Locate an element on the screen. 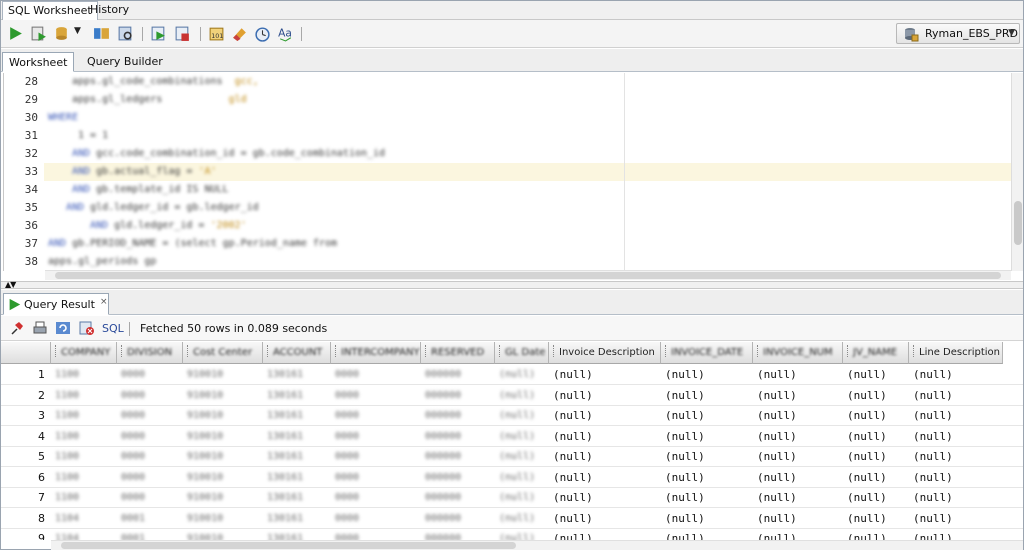  column-header: JV_NAME is located at coordinates (876, 353).